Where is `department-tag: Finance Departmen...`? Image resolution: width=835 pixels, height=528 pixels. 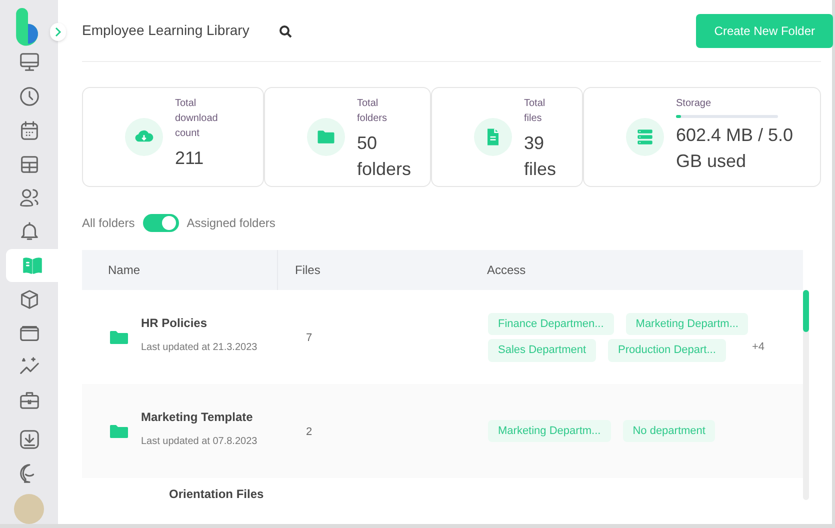 department-tag: Finance Departmen... is located at coordinates (551, 323).